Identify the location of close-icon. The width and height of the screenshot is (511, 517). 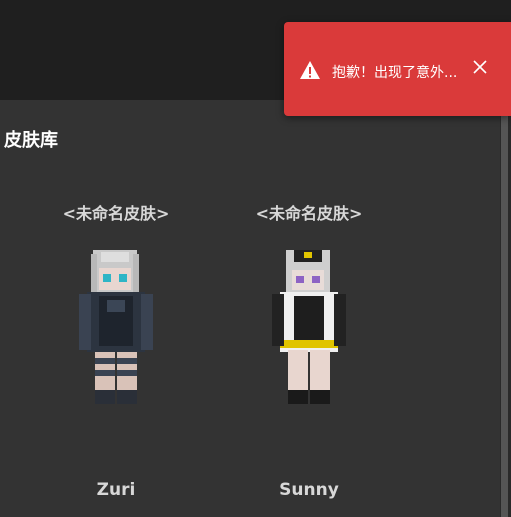
(480, 67).